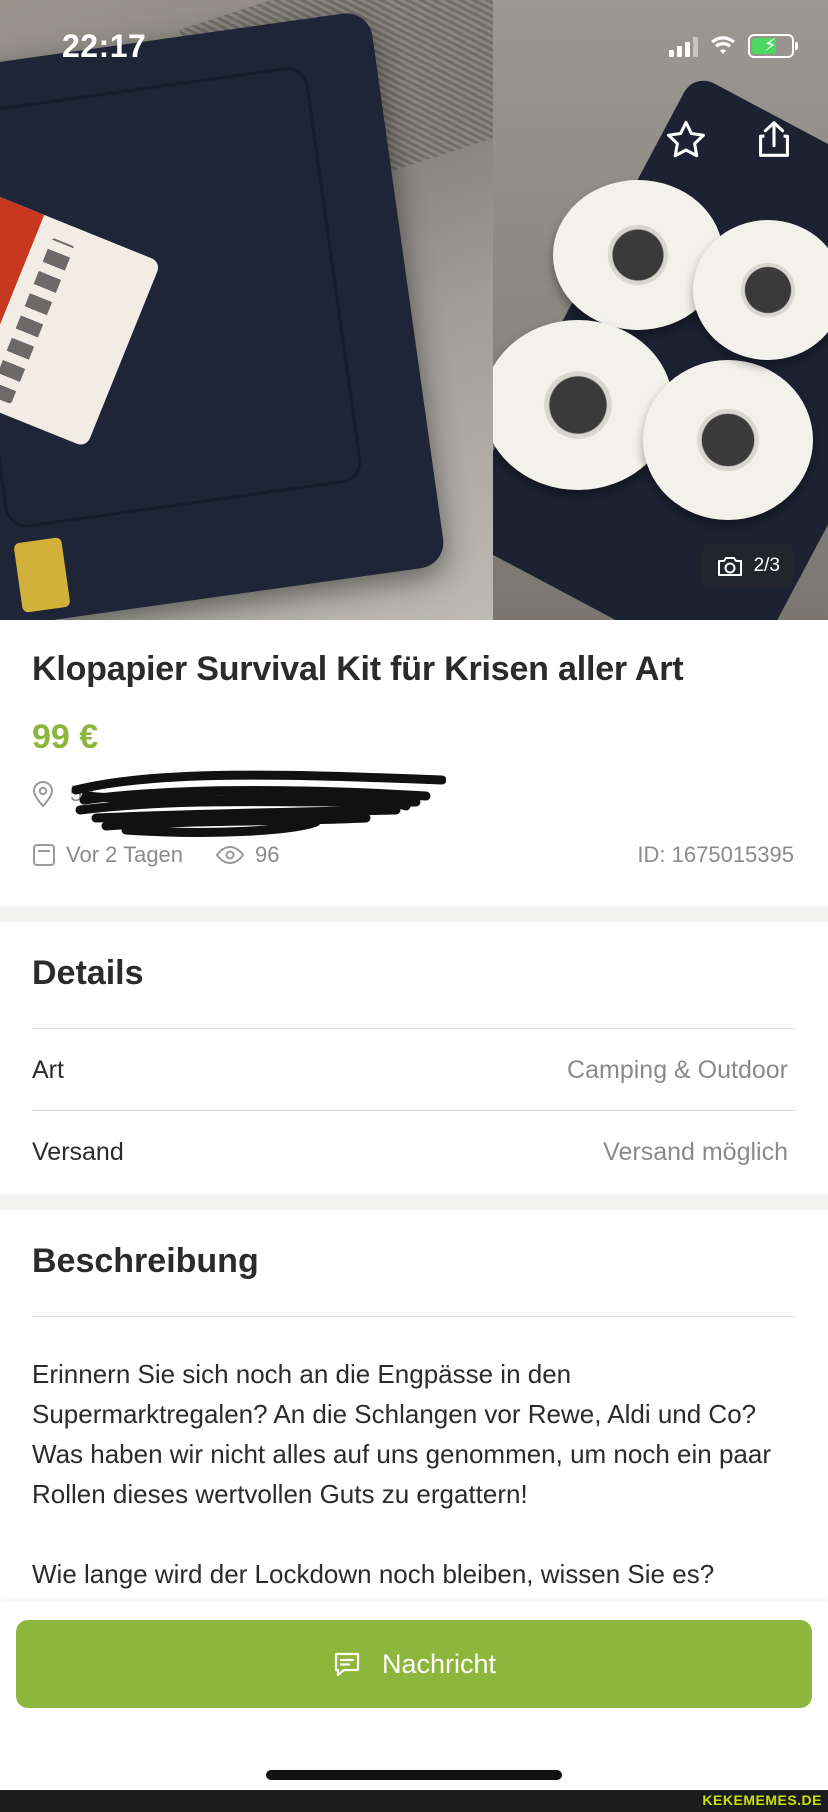 This screenshot has height=1812, width=828. Describe the element at coordinates (695, 1151) in the screenshot. I see `details-value: Versand möglich` at that location.